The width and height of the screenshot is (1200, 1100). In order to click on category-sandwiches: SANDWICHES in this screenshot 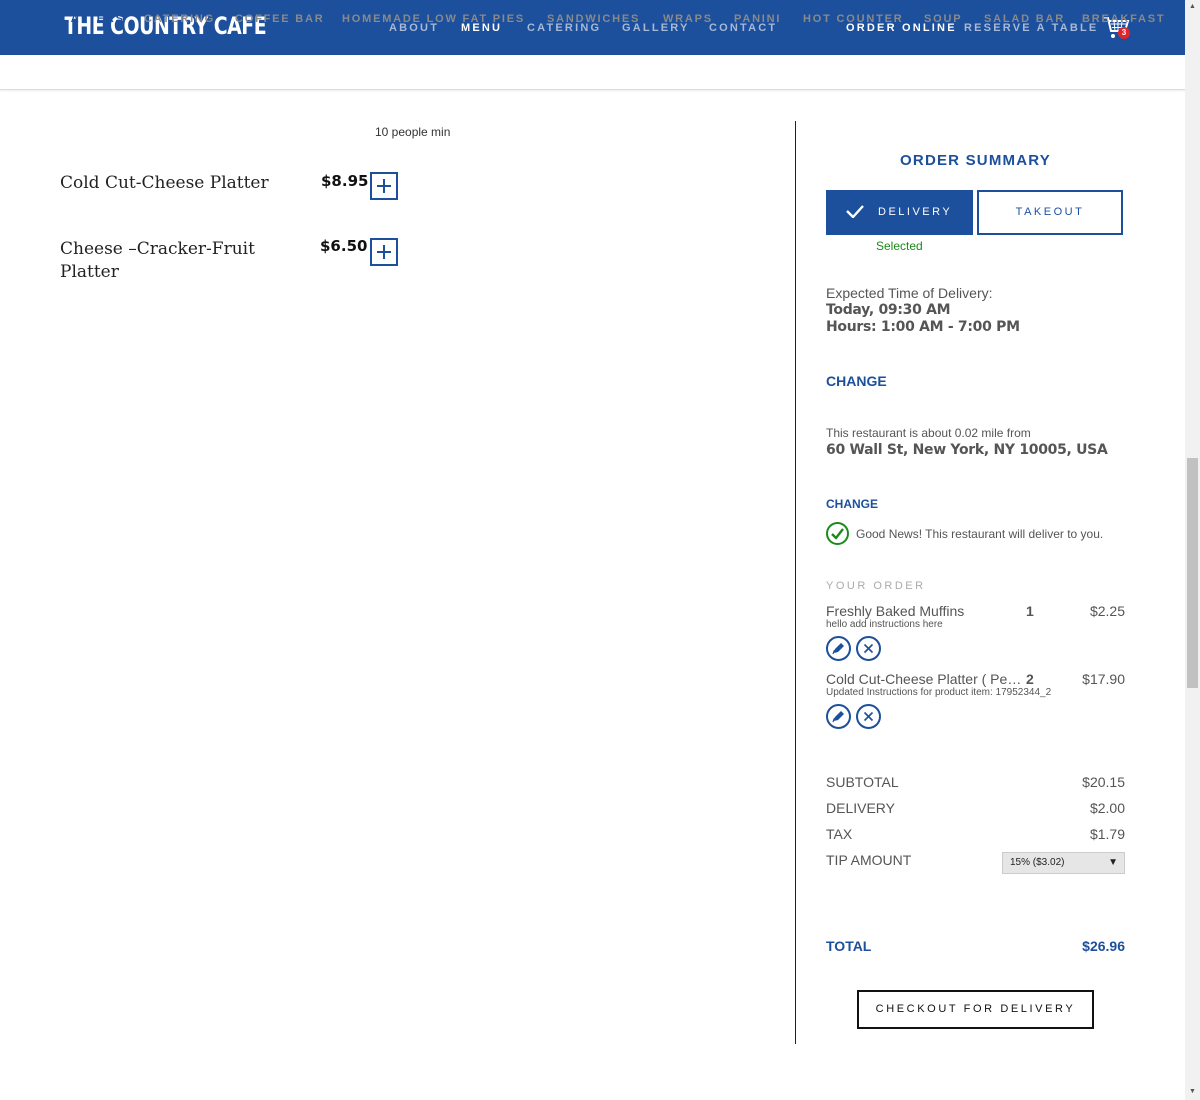, I will do `click(593, 19)`.